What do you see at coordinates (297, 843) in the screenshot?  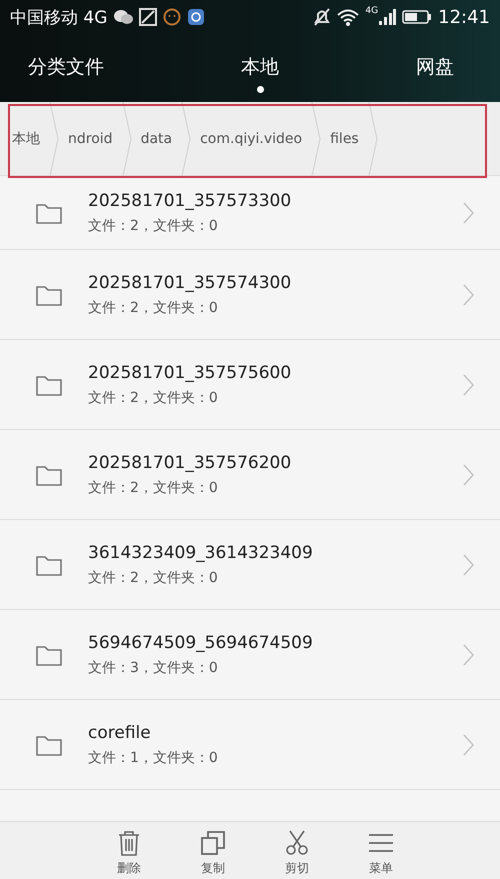 I see `scissors-icon` at bounding box center [297, 843].